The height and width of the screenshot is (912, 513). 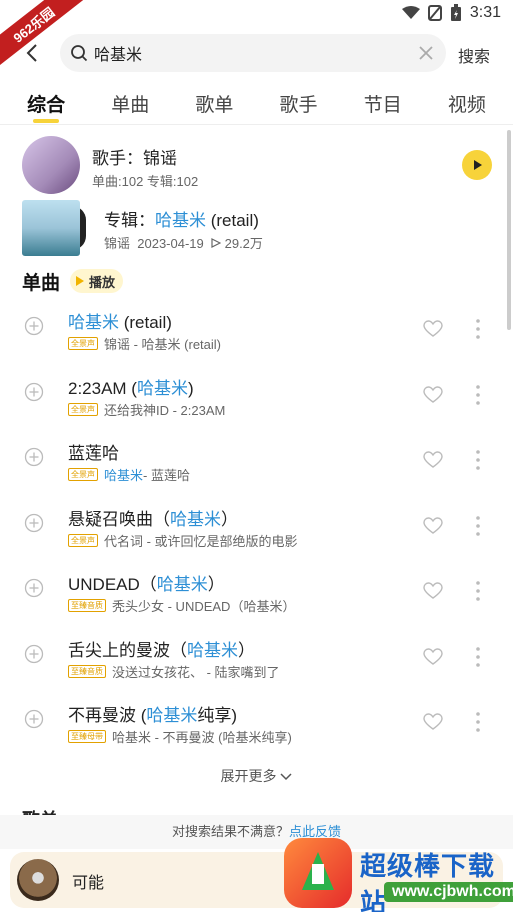 I want to click on wifi-icon, so click(x=410, y=12).